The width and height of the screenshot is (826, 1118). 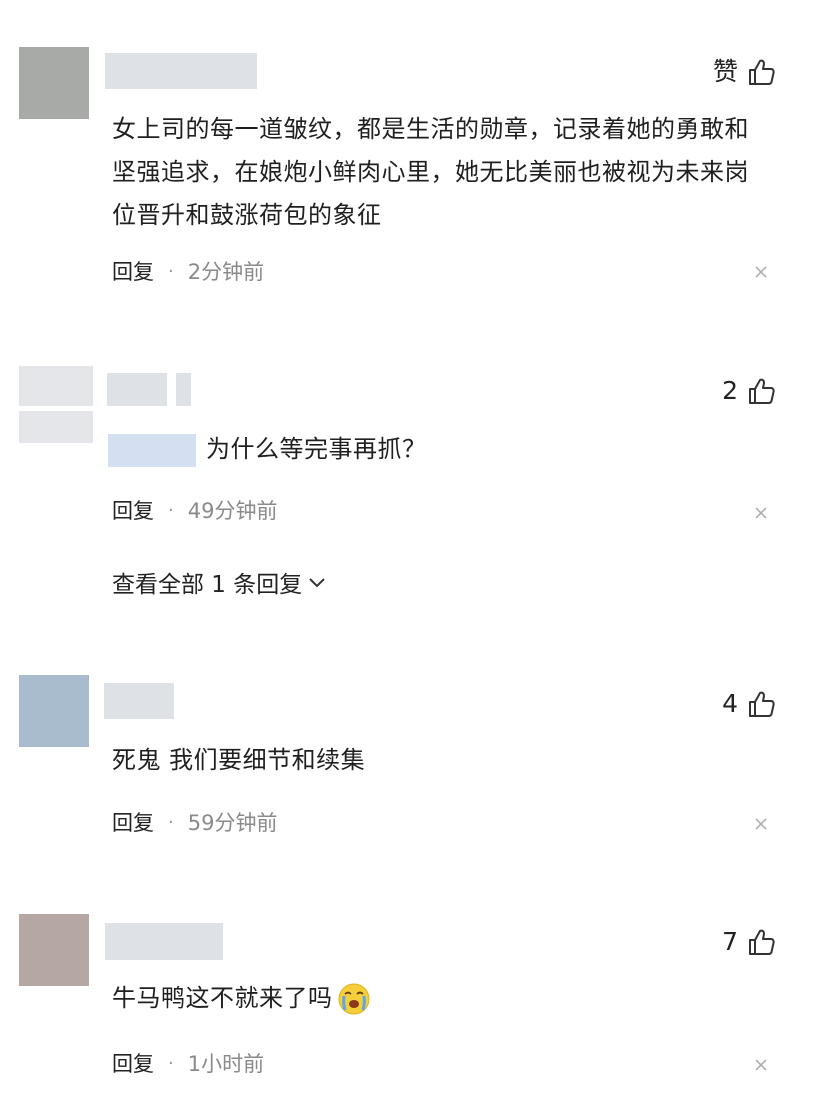 I want to click on view-all-replies-label: 查看全部 1 条回复, so click(x=207, y=585).